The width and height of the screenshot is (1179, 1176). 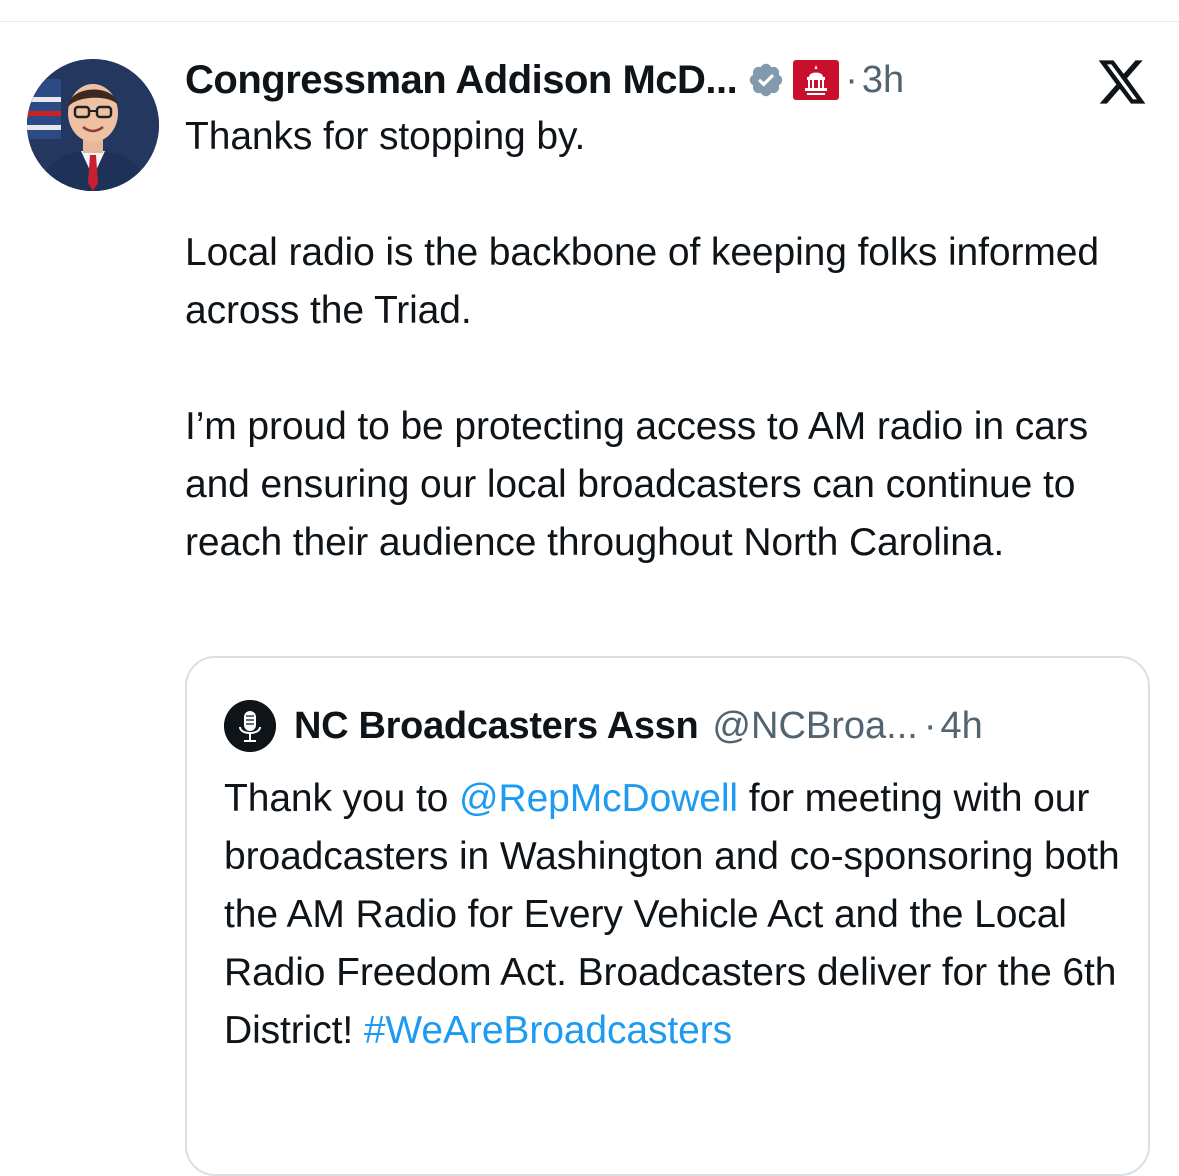 What do you see at coordinates (598, 798) in the screenshot?
I see `mention-link: @RepMcDowell` at bounding box center [598, 798].